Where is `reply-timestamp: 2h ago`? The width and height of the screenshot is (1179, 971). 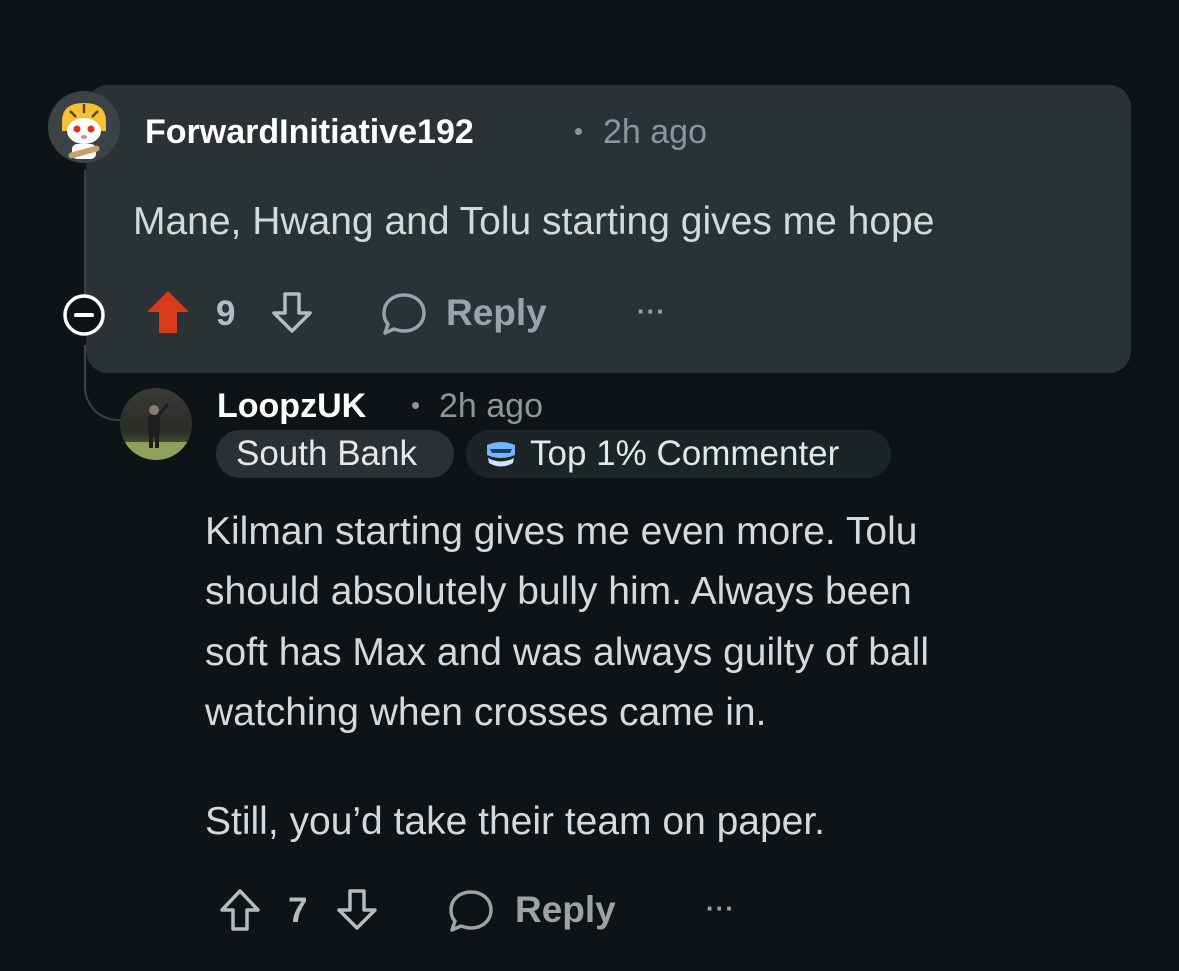 reply-timestamp: 2h ago is located at coordinates (491, 406).